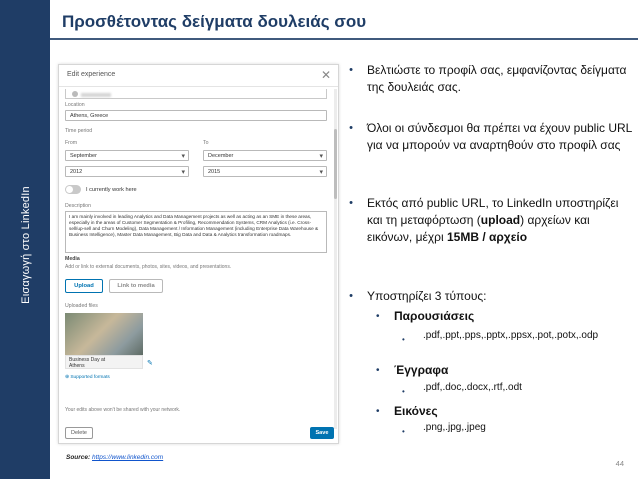 Image resolution: width=638 pixels, height=479 pixels. Describe the element at coordinates (150, 363) in the screenshot. I see `edit-pencil-icon: ✎` at that location.